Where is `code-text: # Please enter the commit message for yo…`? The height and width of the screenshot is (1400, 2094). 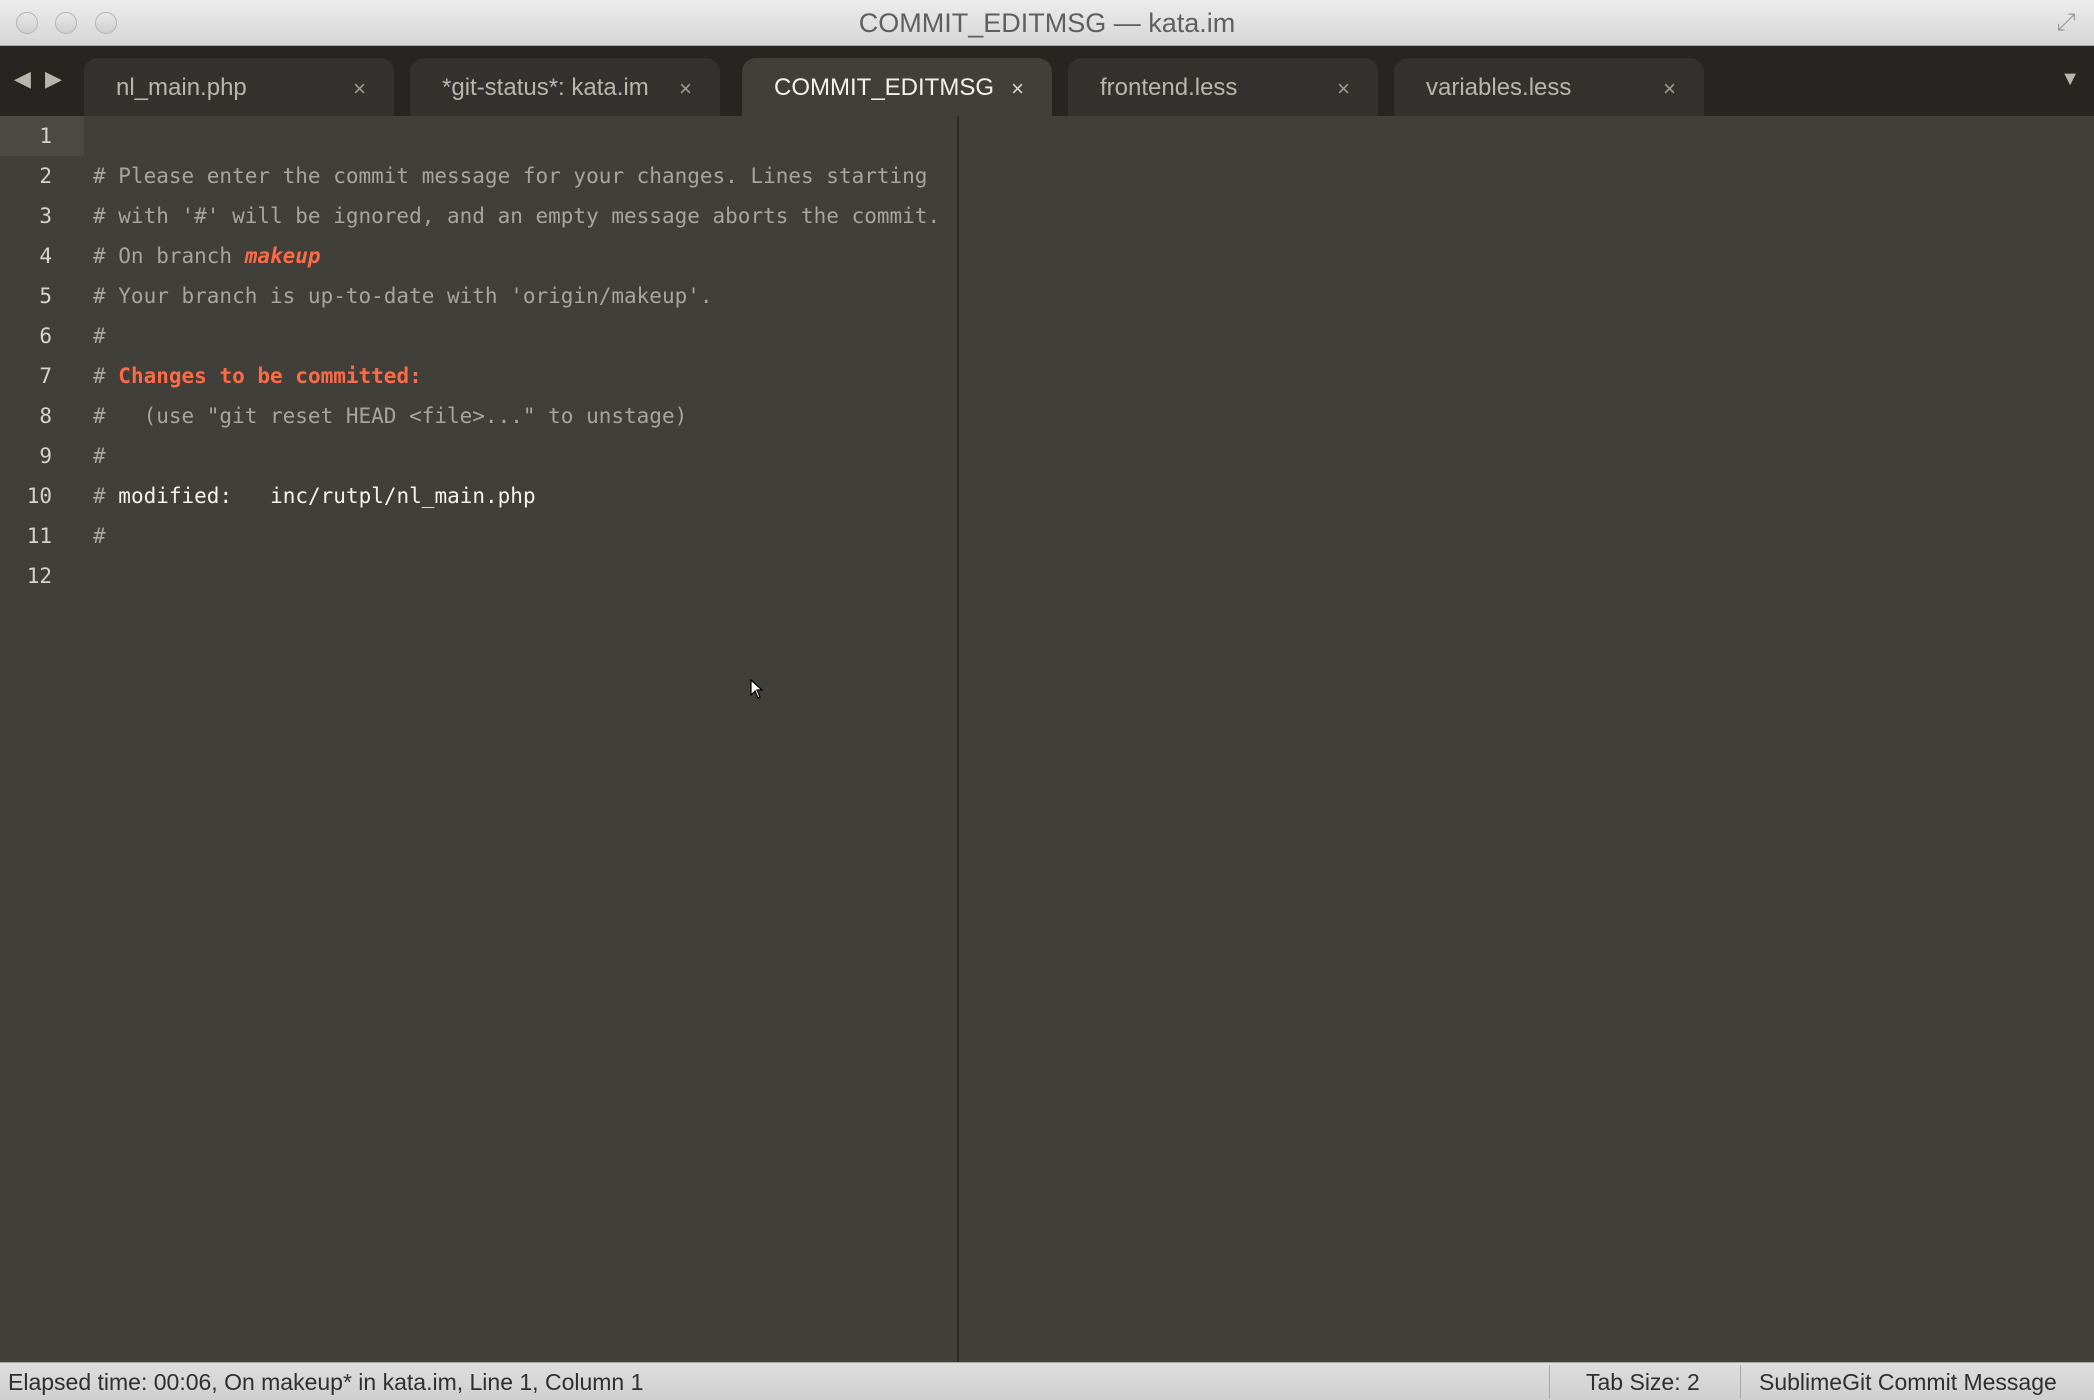
code-text: # Please enter the commit message for yo… is located at coordinates (510, 176).